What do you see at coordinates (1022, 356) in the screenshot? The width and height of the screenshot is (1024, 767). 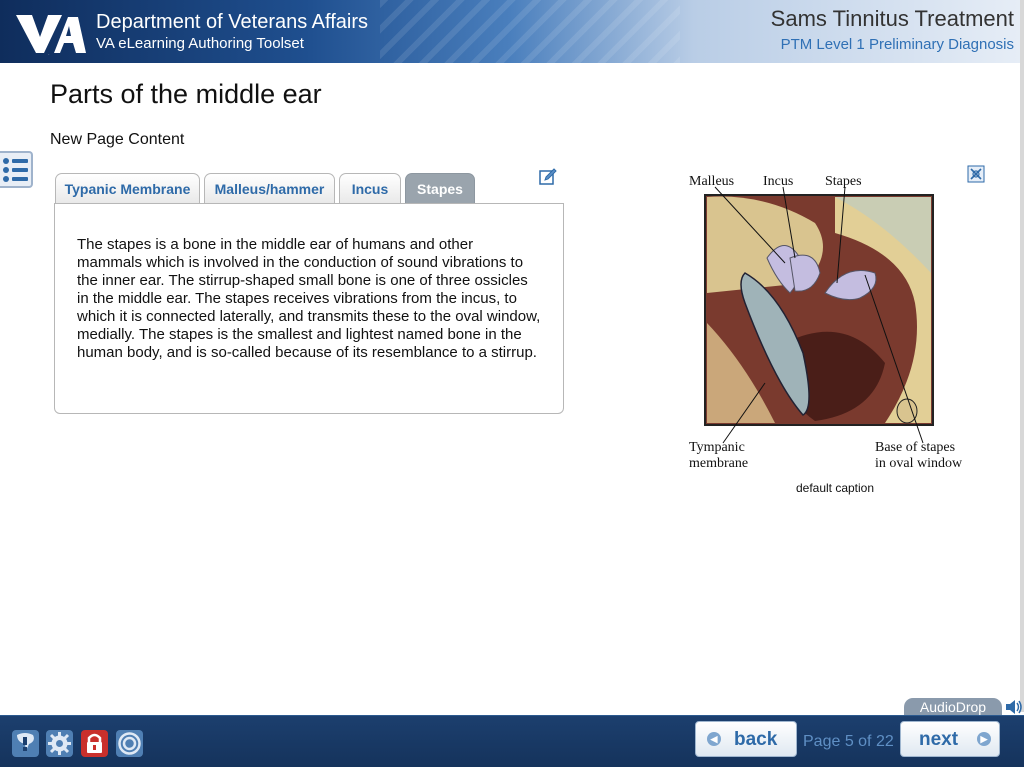 I see `scroll-edge` at bounding box center [1022, 356].